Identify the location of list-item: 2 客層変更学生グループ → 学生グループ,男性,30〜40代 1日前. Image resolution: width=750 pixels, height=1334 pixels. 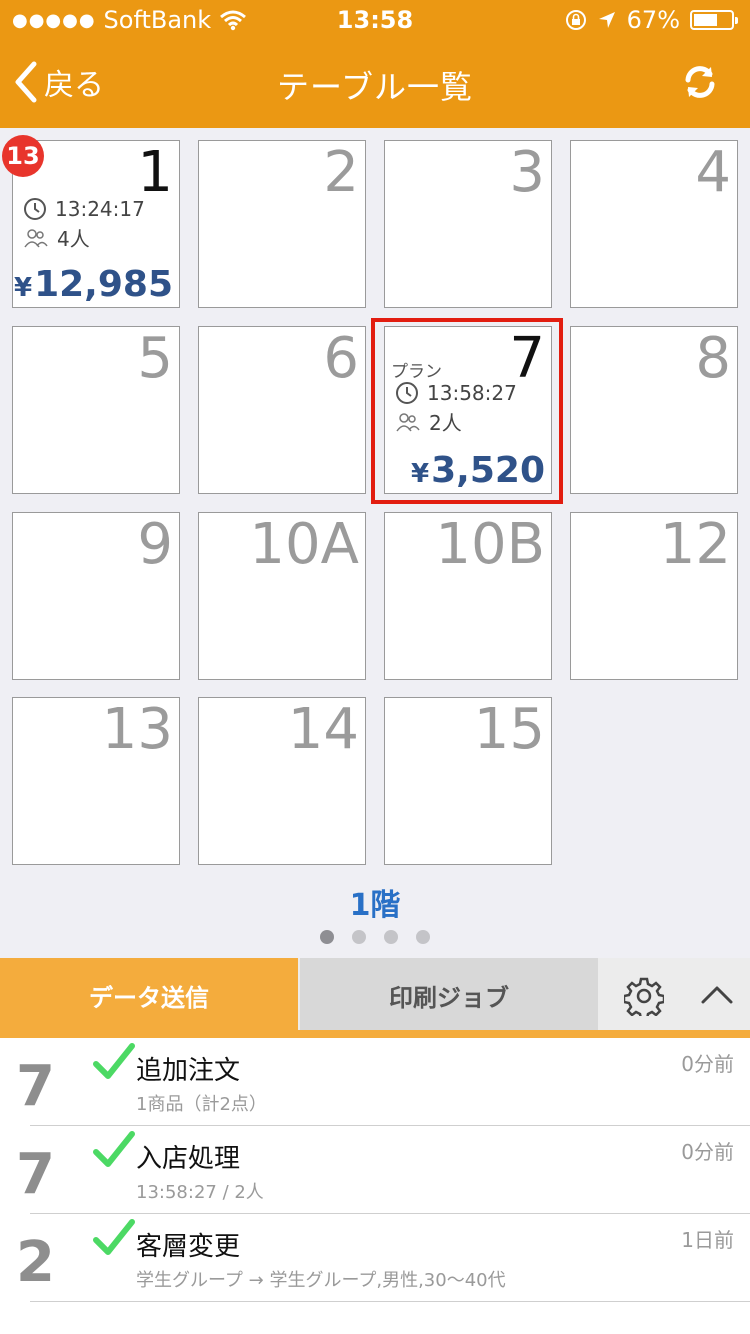
(375, 1258).